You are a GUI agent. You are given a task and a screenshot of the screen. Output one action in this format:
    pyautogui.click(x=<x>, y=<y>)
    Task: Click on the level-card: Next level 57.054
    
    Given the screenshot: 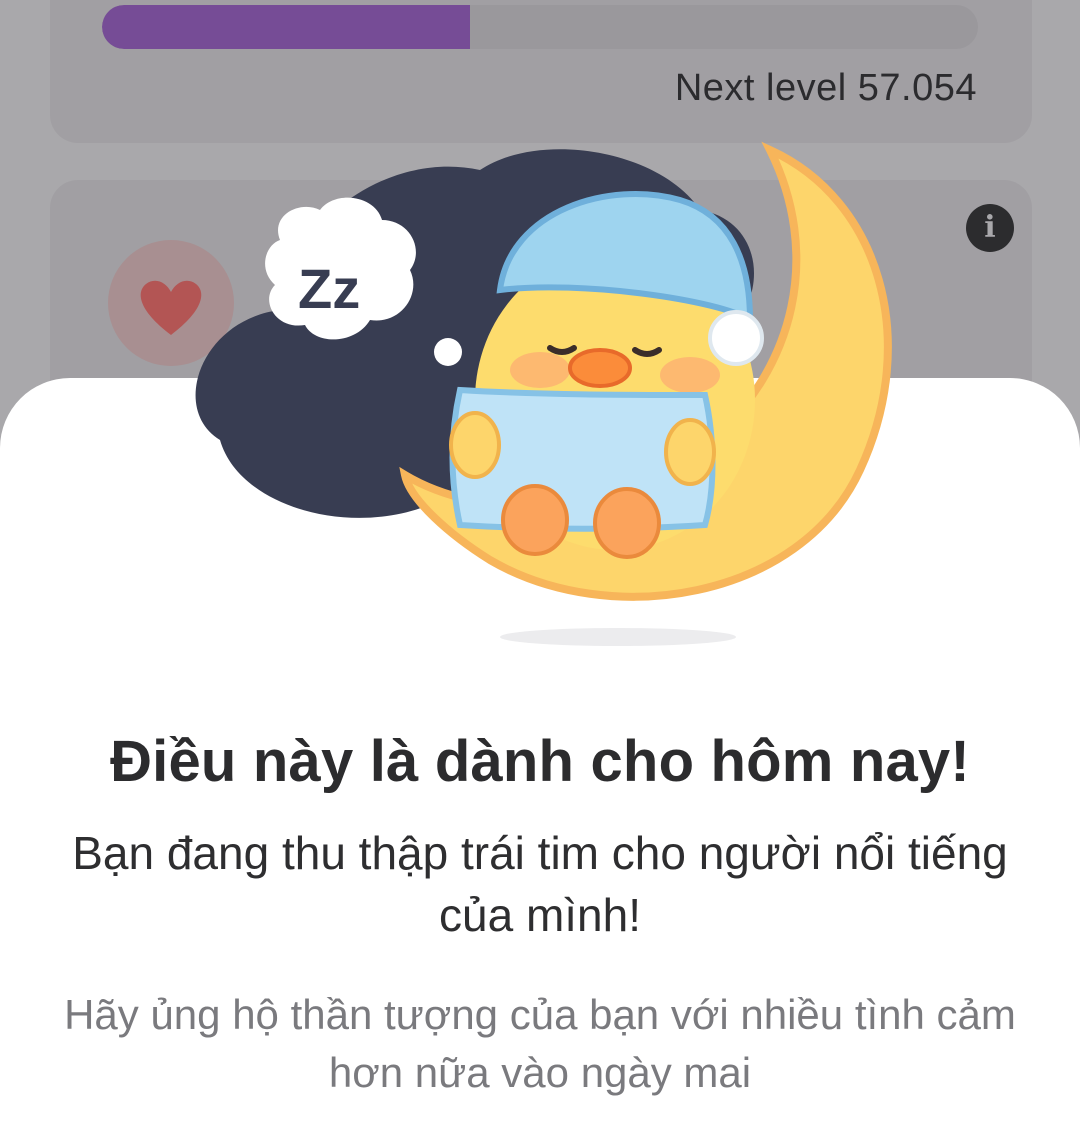 What is the action you would take?
    pyautogui.click(x=541, y=71)
    